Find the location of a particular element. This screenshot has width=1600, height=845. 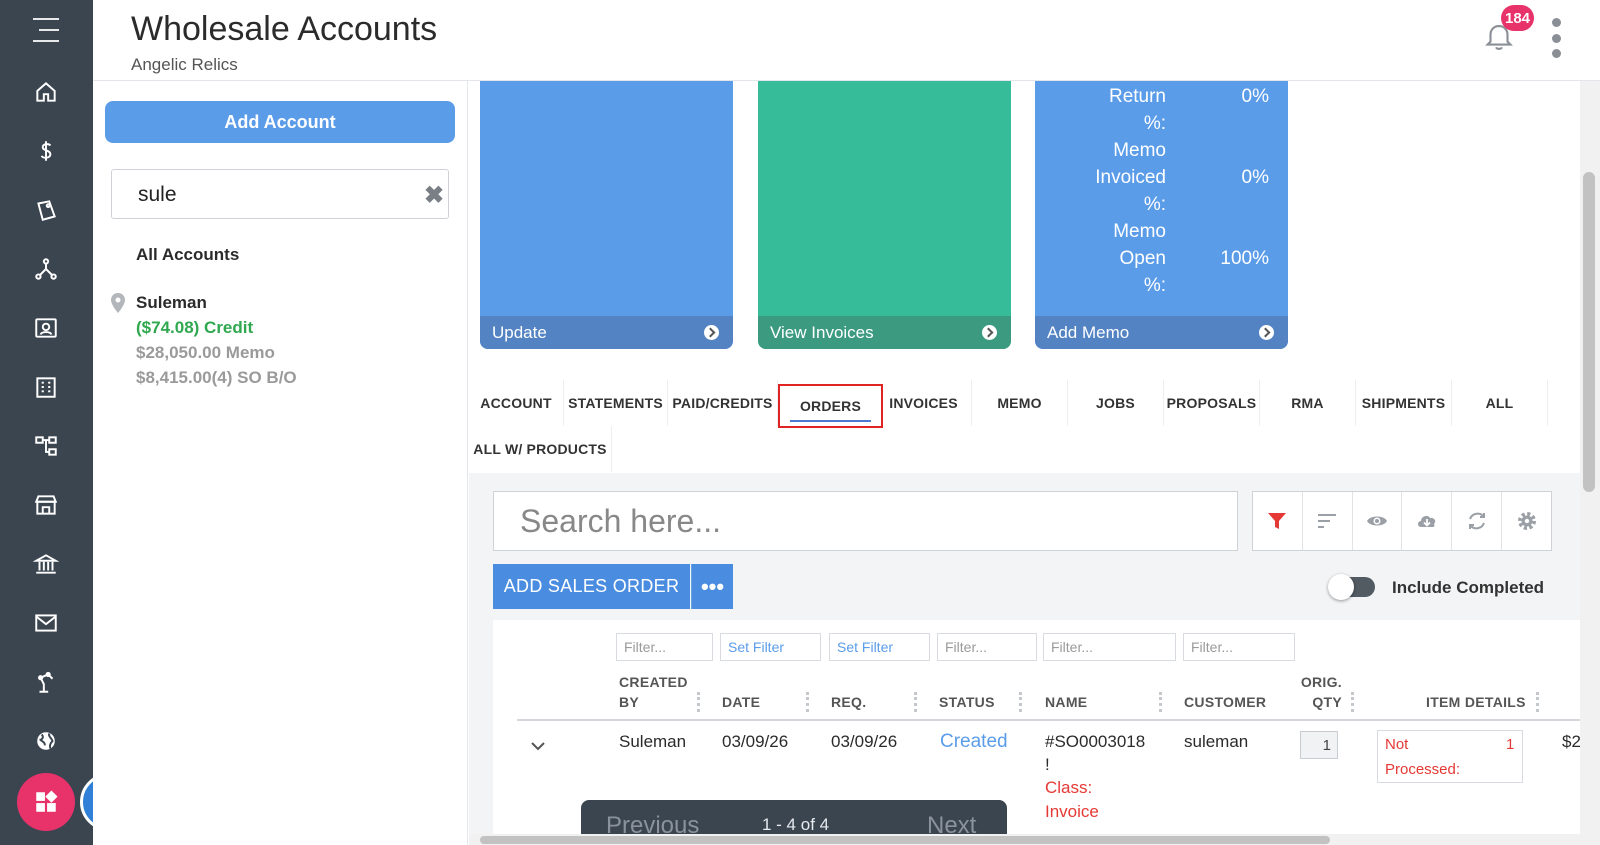

update-card-footer: Update is located at coordinates (606, 332).